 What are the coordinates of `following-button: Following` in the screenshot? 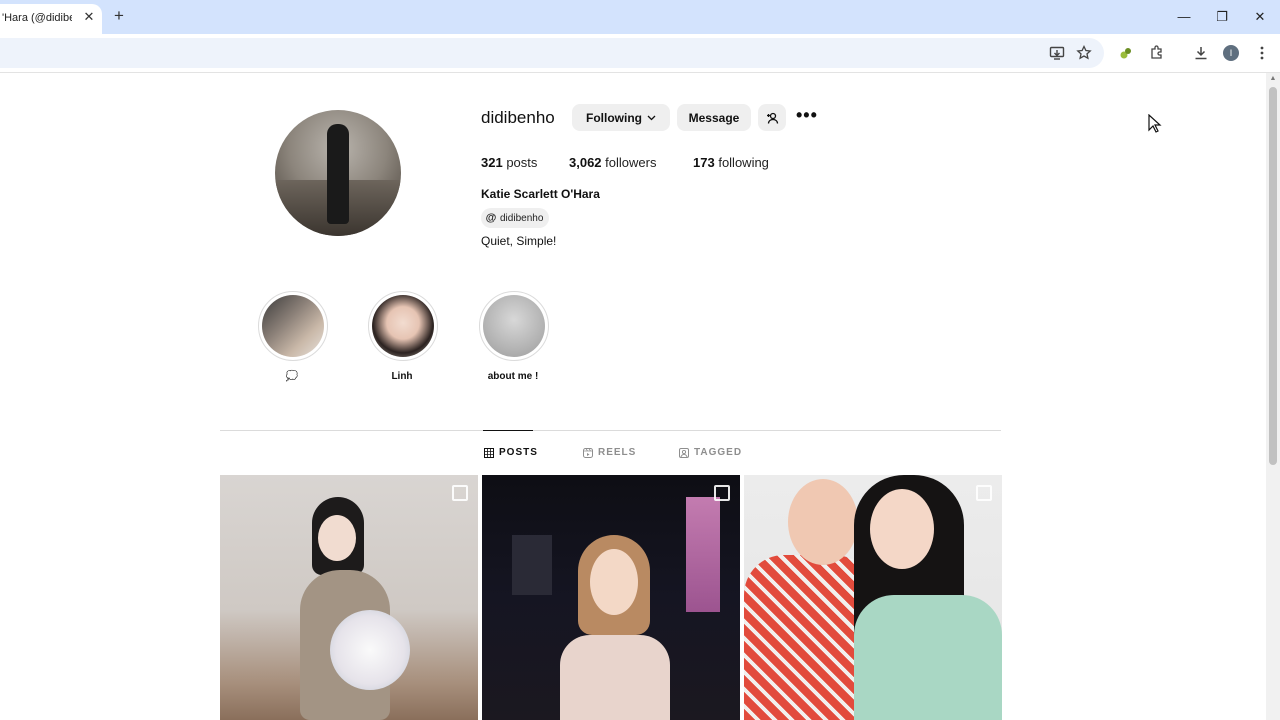 It's located at (621, 117).